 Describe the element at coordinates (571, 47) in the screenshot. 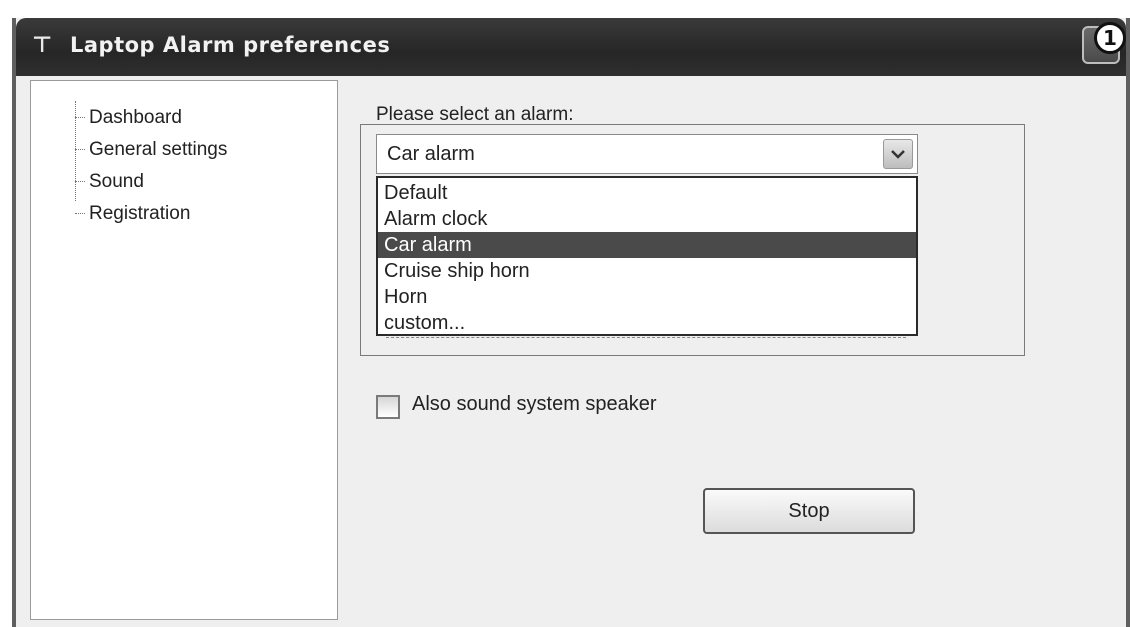

I see `title-bar: ⊤ Laptop Alarm preferences` at that location.